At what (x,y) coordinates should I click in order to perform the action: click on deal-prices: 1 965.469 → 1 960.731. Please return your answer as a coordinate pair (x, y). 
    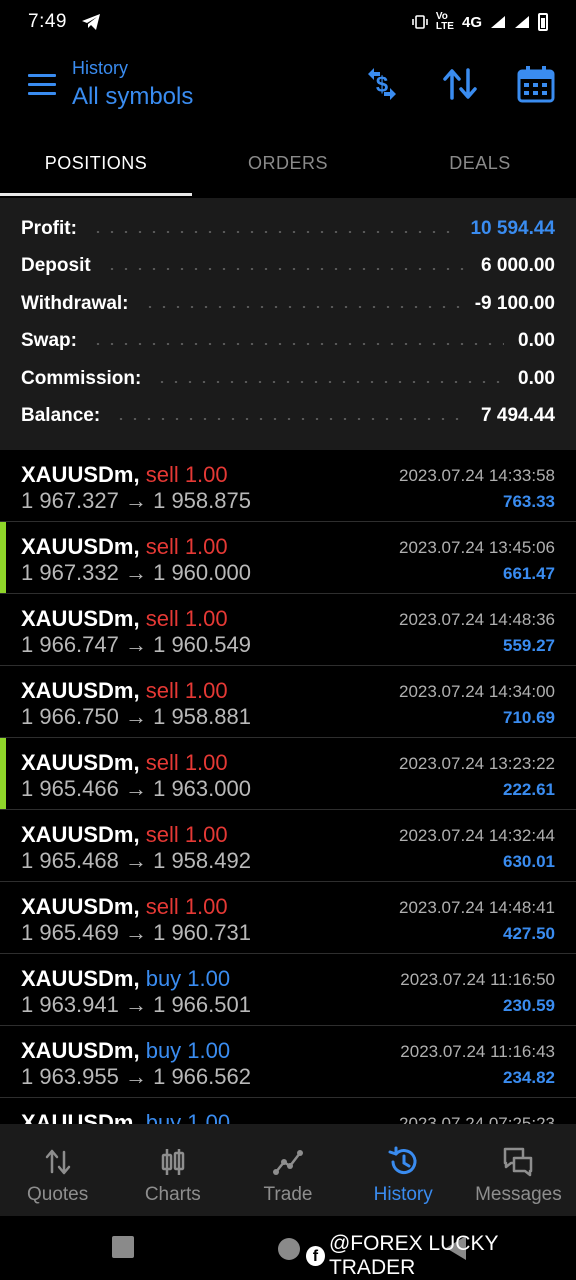
    Looking at the image, I should click on (136, 932).